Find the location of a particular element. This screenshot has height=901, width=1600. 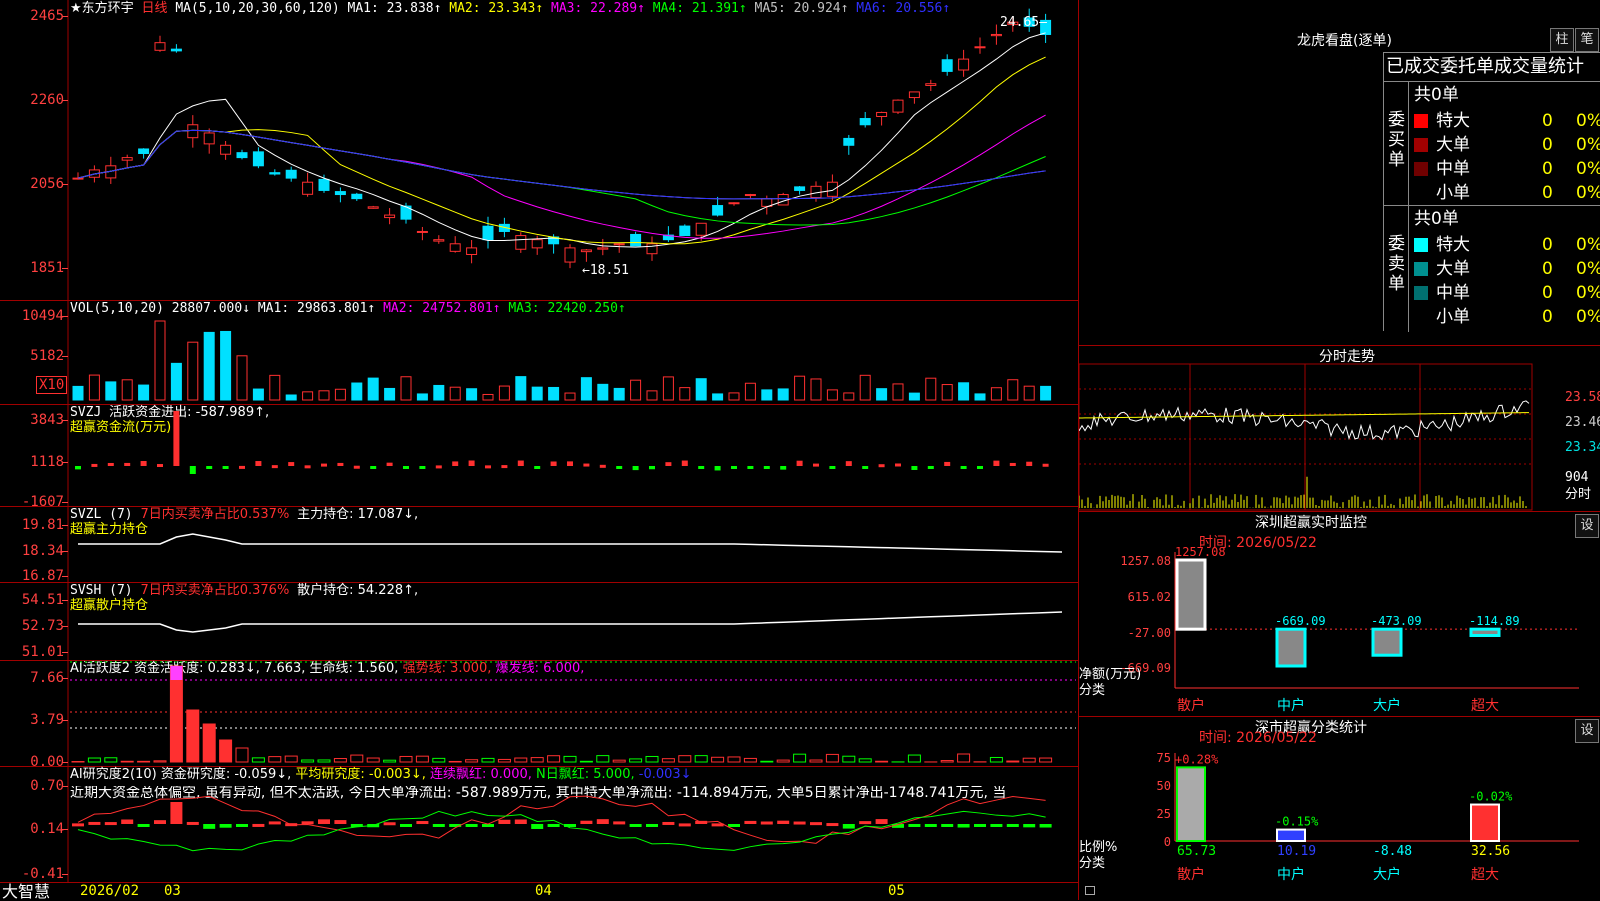

monitor-category: 大户 is located at coordinates (1387, 705).